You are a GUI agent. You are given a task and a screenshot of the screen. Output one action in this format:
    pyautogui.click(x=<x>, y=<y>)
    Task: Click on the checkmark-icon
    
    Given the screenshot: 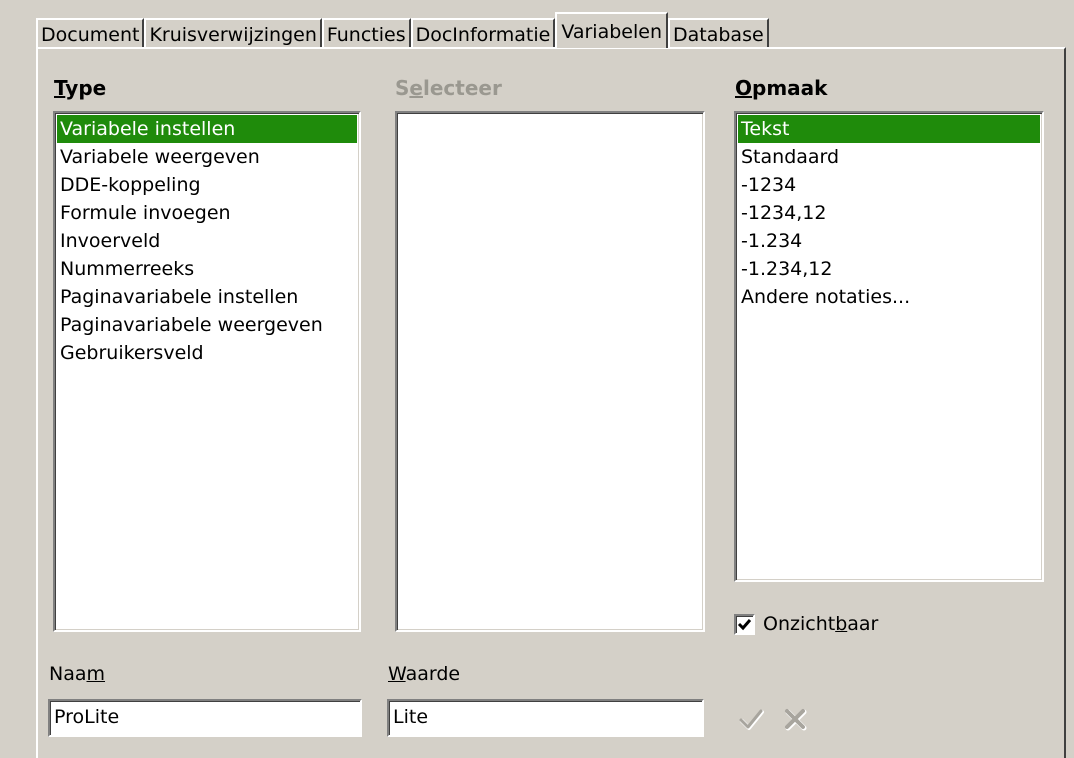 What is the action you would take?
    pyautogui.click(x=751, y=719)
    